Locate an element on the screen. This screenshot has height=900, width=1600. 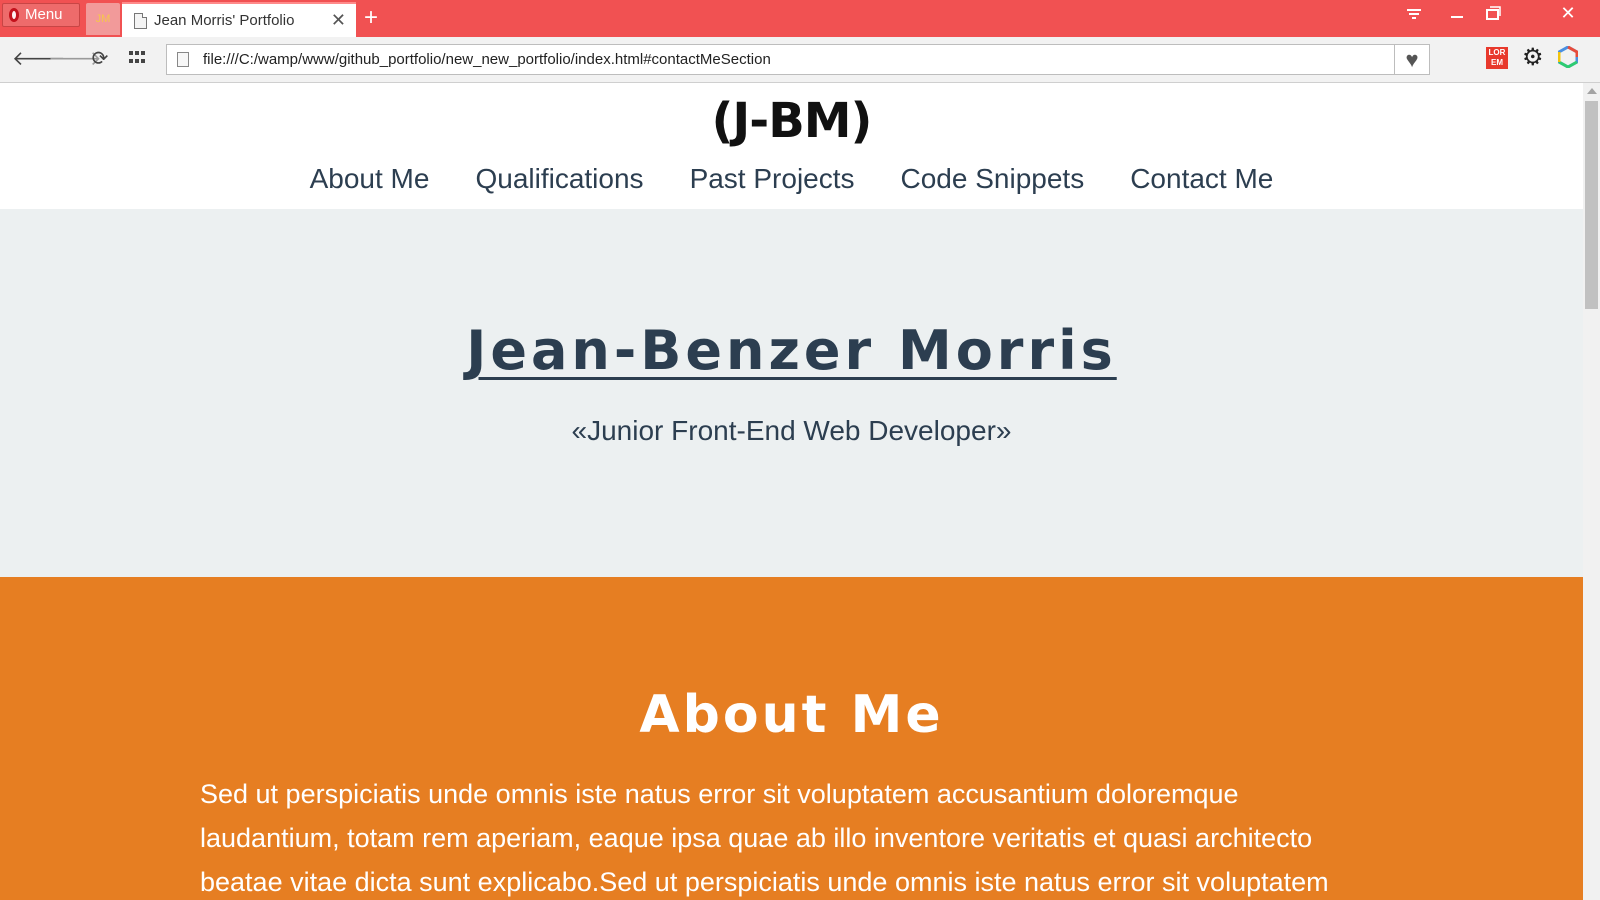
scroll-up-icon is located at coordinates (1592, 91).